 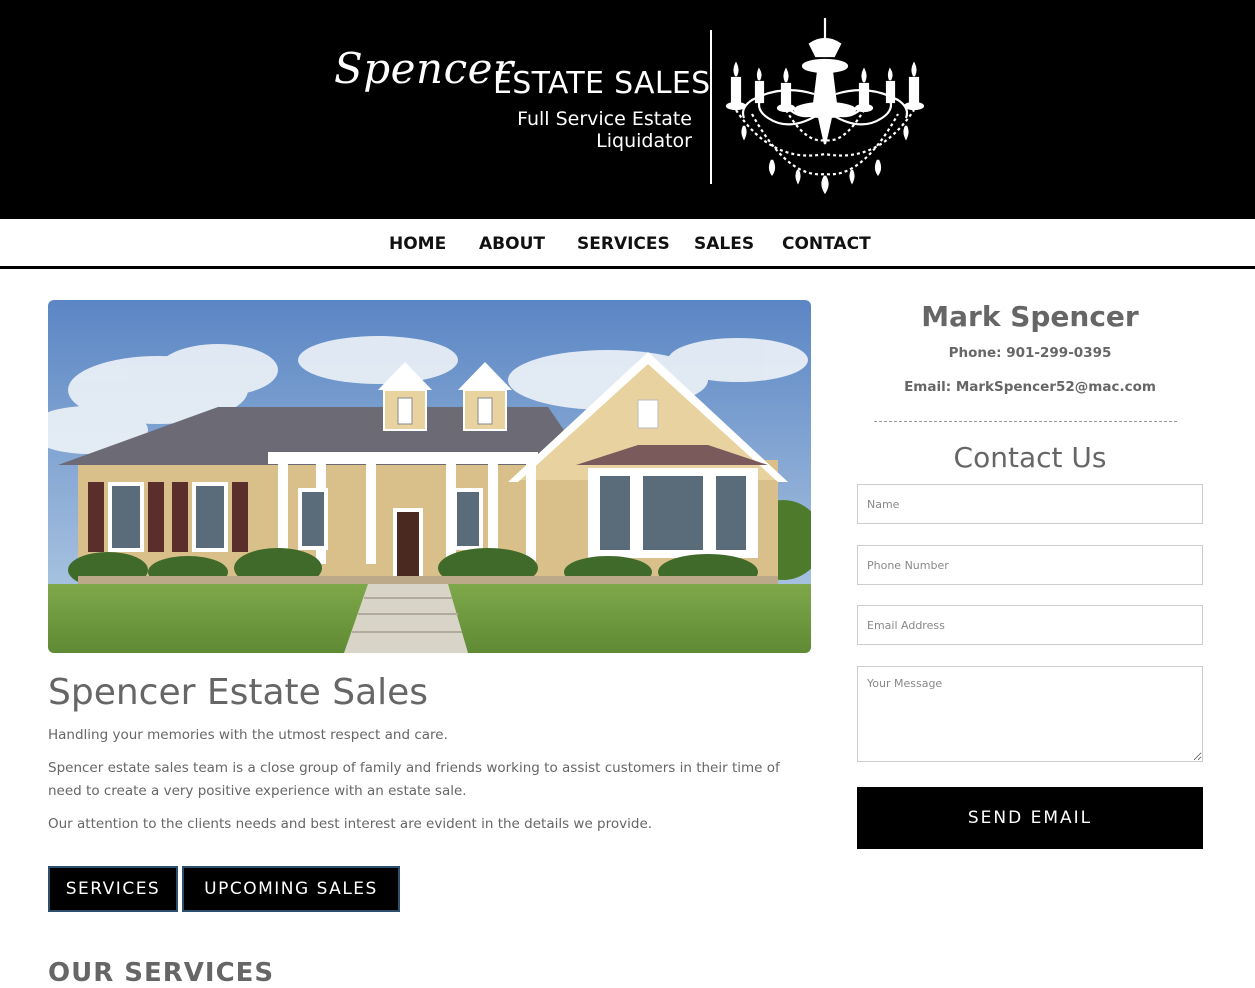 I want to click on message-field, so click(x=1030, y=714).